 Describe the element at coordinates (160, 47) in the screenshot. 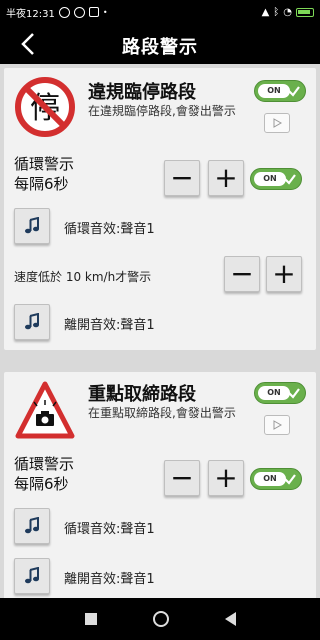

I see `page-title: 路段警示` at that location.